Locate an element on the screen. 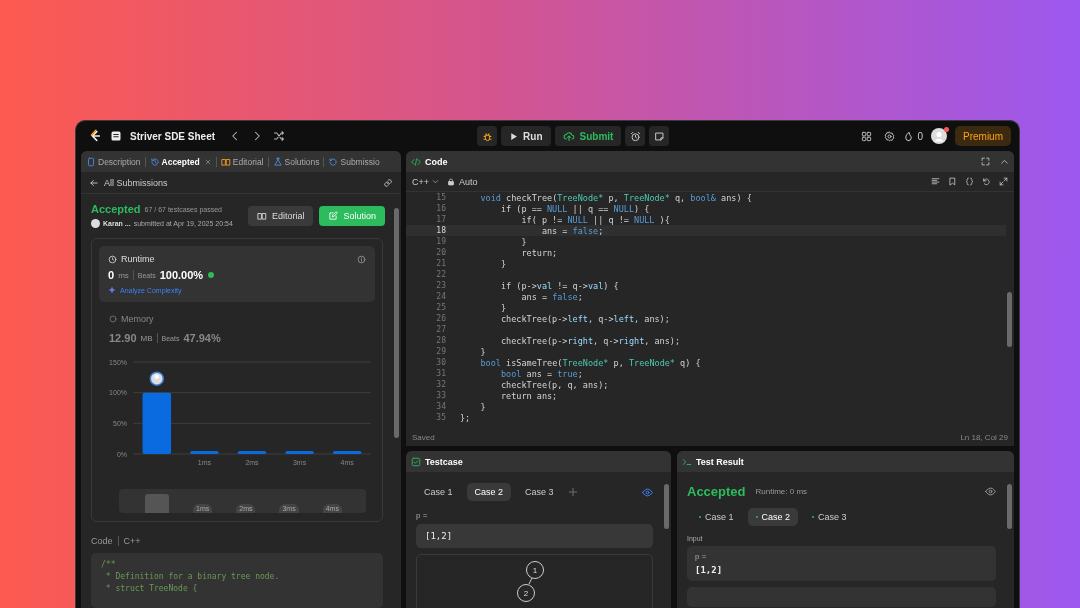  problem-list-title: Striver SDE Sheet is located at coordinates (173, 136).